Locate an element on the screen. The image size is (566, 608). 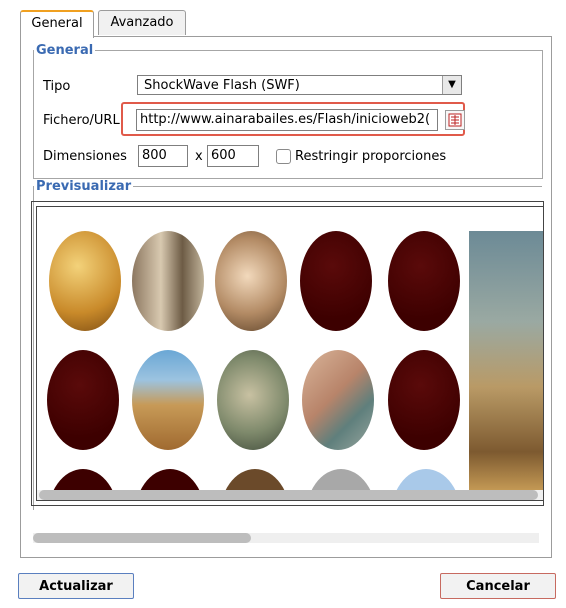
browse-icon is located at coordinates (455, 120).